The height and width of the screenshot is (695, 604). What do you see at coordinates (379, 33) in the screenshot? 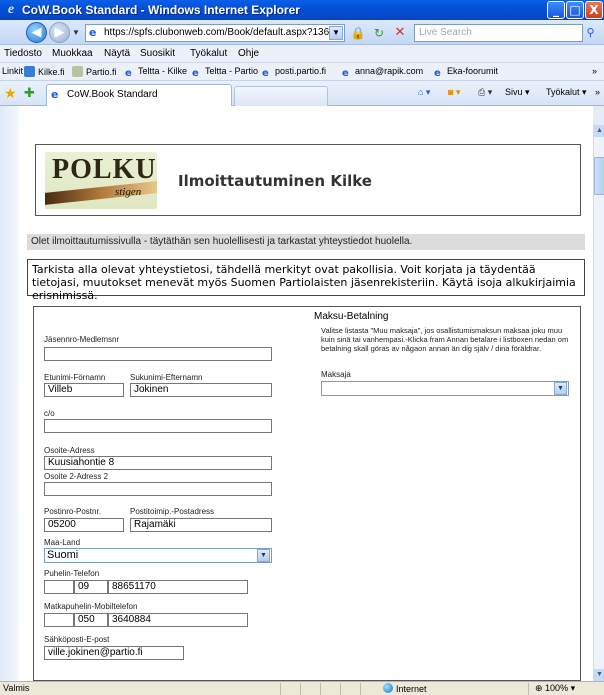
I see `refresh-button: ↻` at bounding box center [379, 33].